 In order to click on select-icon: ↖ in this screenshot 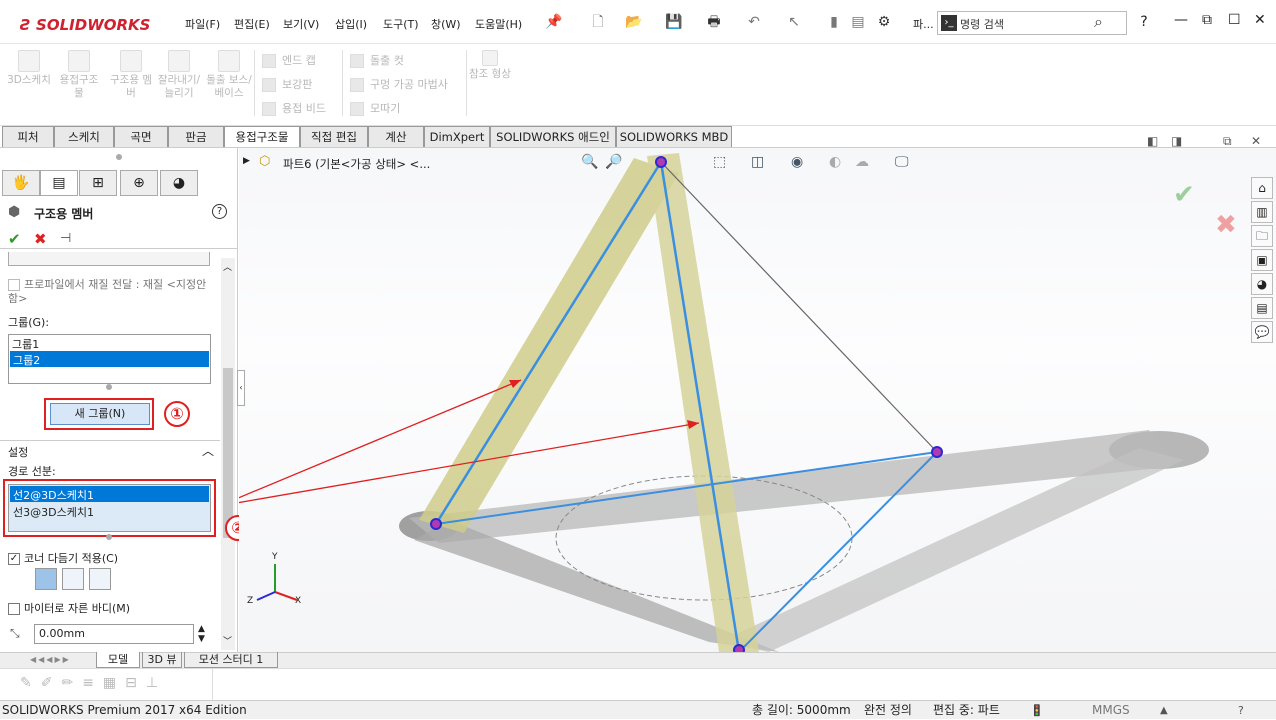, I will do `click(794, 22)`.